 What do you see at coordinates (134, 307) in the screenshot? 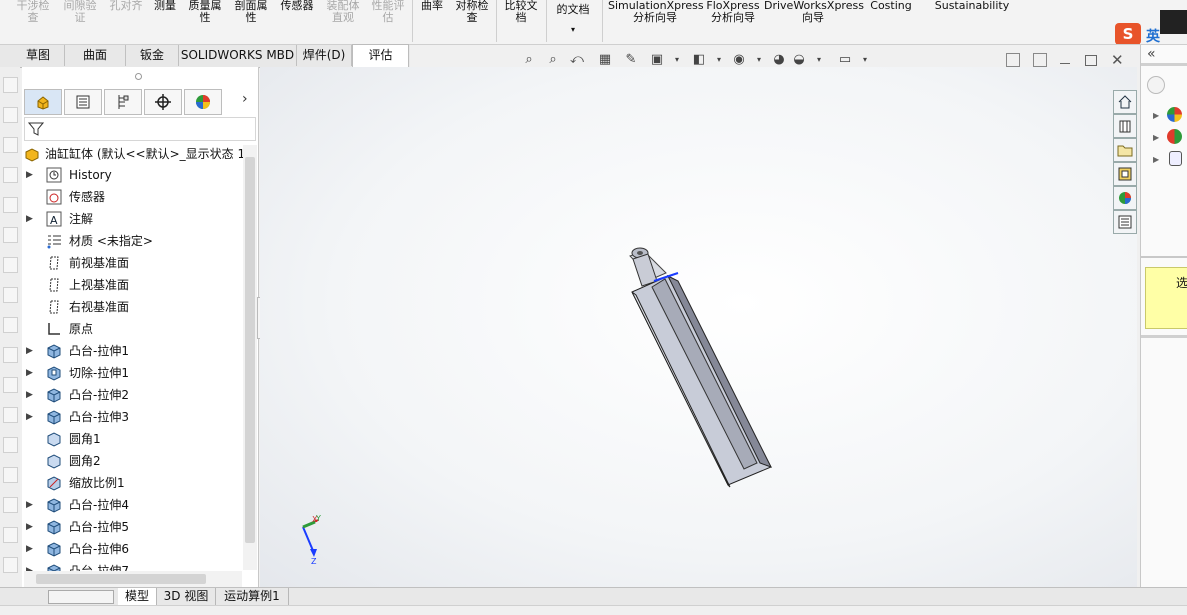
I see `tree-item: 右视基准面` at bounding box center [134, 307].